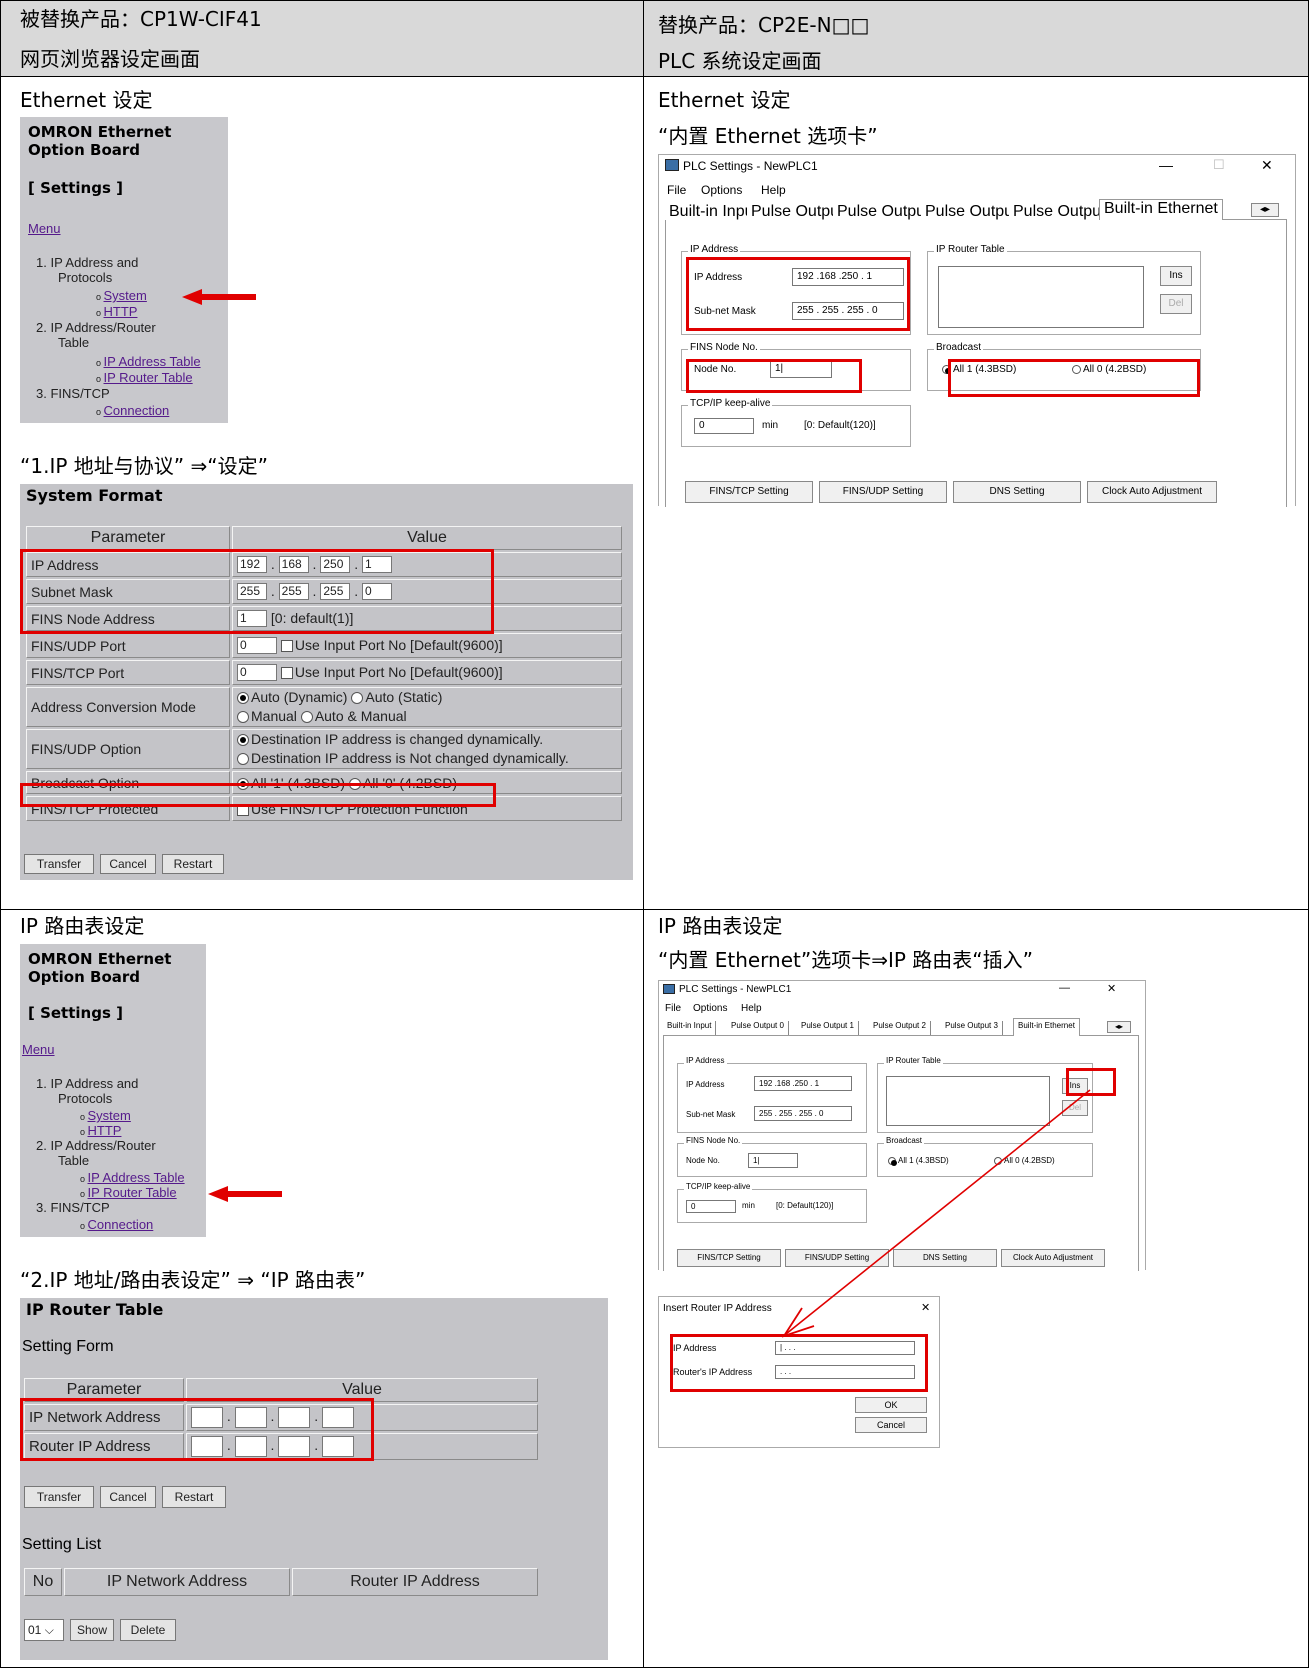 The width and height of the screenshot is (1309, 1668). Describe the element at coordinates (1176, 276) in the screenshot. I see `ins-button: Ins` at that location.